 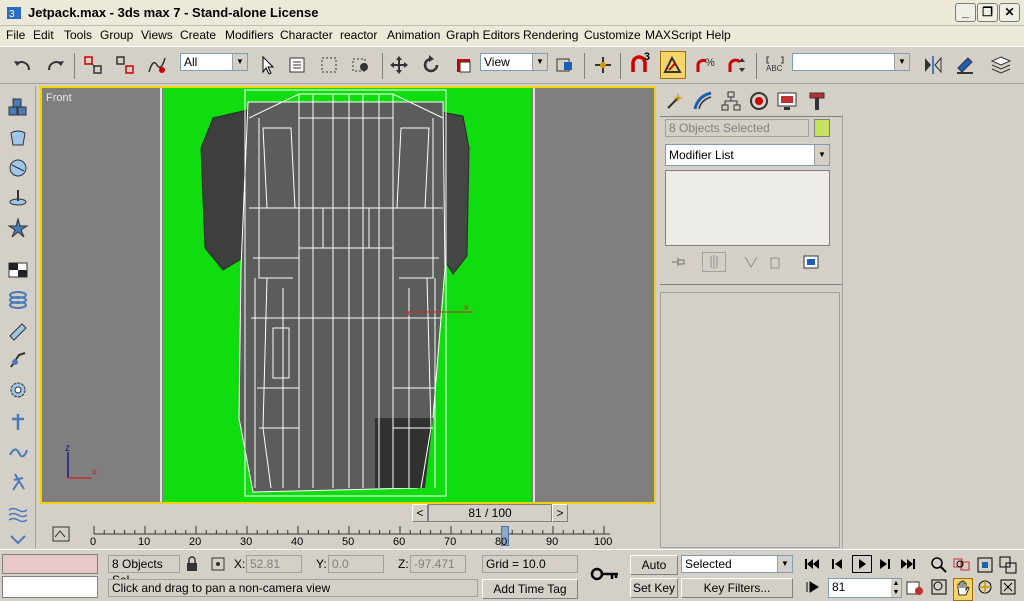 I want to click on current-frame-field: 81 ▲ ▼, so click(x=865, y=588).